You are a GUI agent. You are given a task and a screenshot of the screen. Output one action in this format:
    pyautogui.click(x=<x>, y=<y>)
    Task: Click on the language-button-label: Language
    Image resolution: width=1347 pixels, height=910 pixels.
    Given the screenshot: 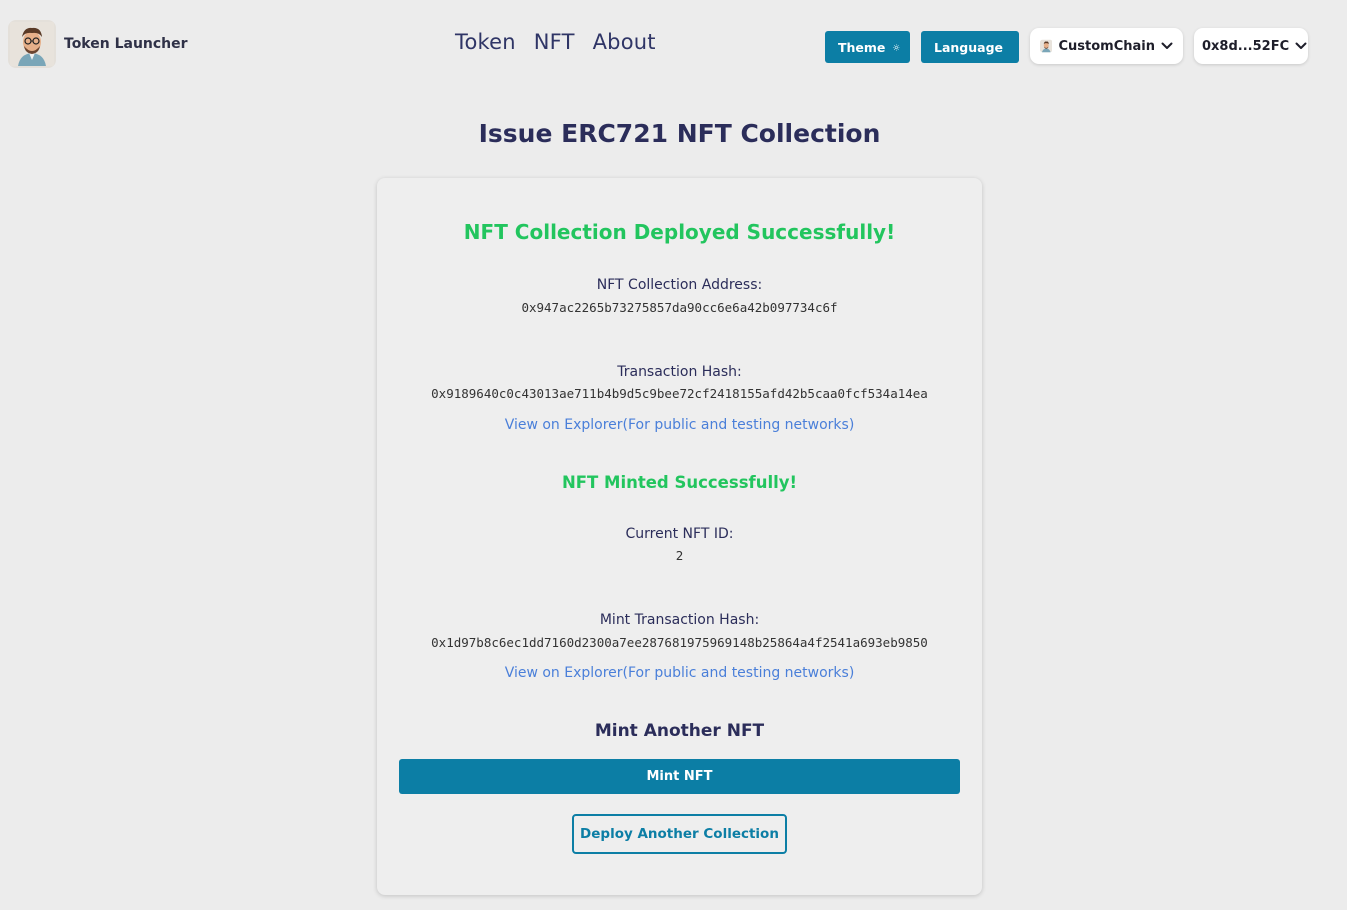 What is the action you would take?
    pyautogui.click(x=969, y=47)
    